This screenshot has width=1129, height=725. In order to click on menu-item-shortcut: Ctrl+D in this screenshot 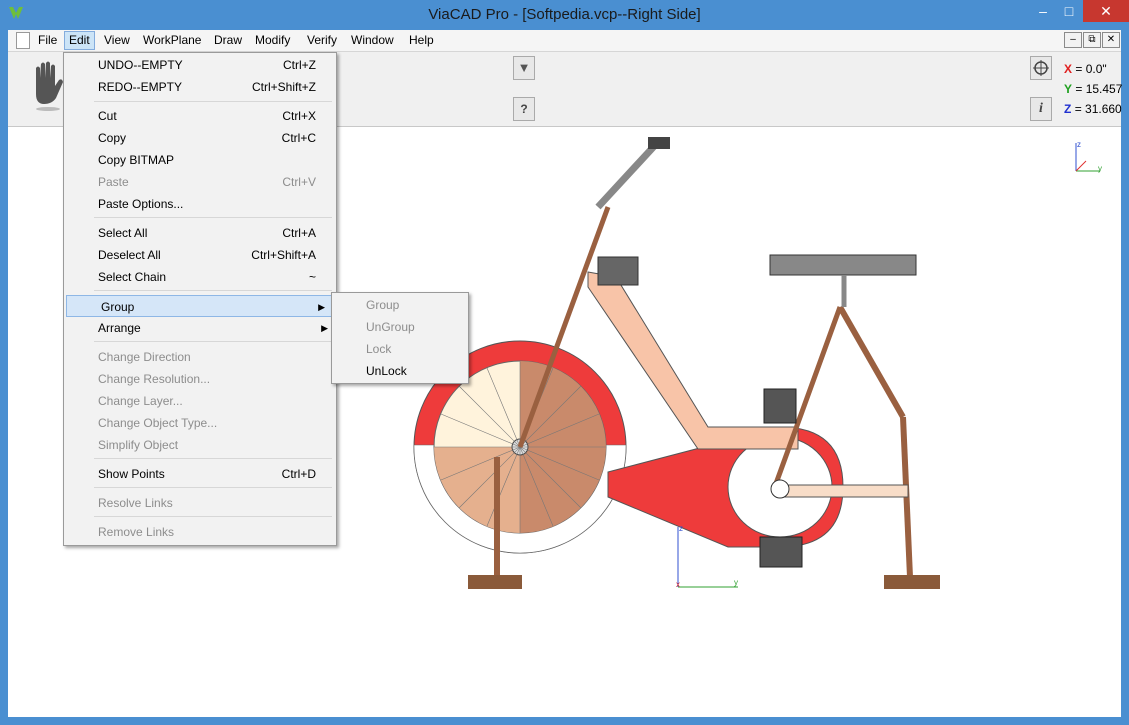, I will do `click(298, 474)`.